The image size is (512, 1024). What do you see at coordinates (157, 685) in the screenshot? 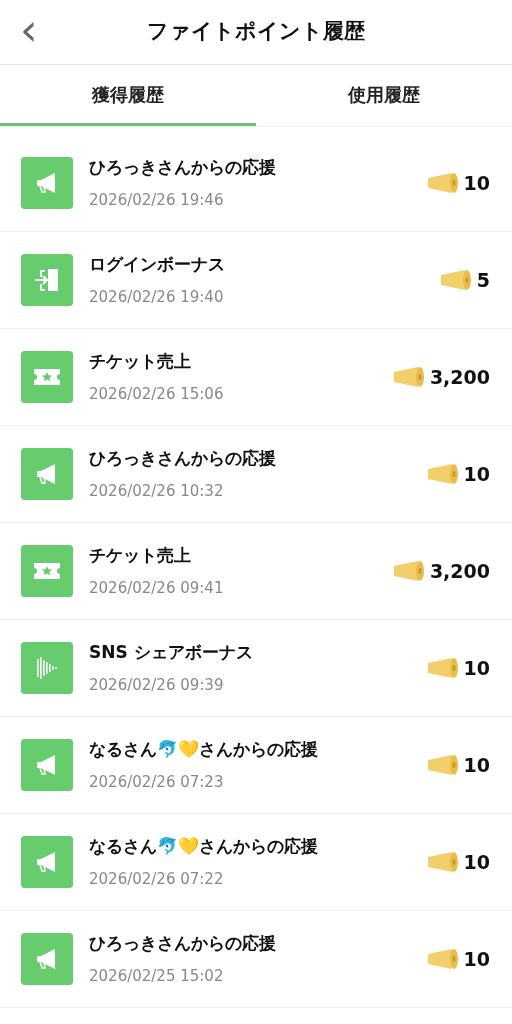
I see `entry-date: 2026/02/26 09:39` at bounding box center [157, 685].